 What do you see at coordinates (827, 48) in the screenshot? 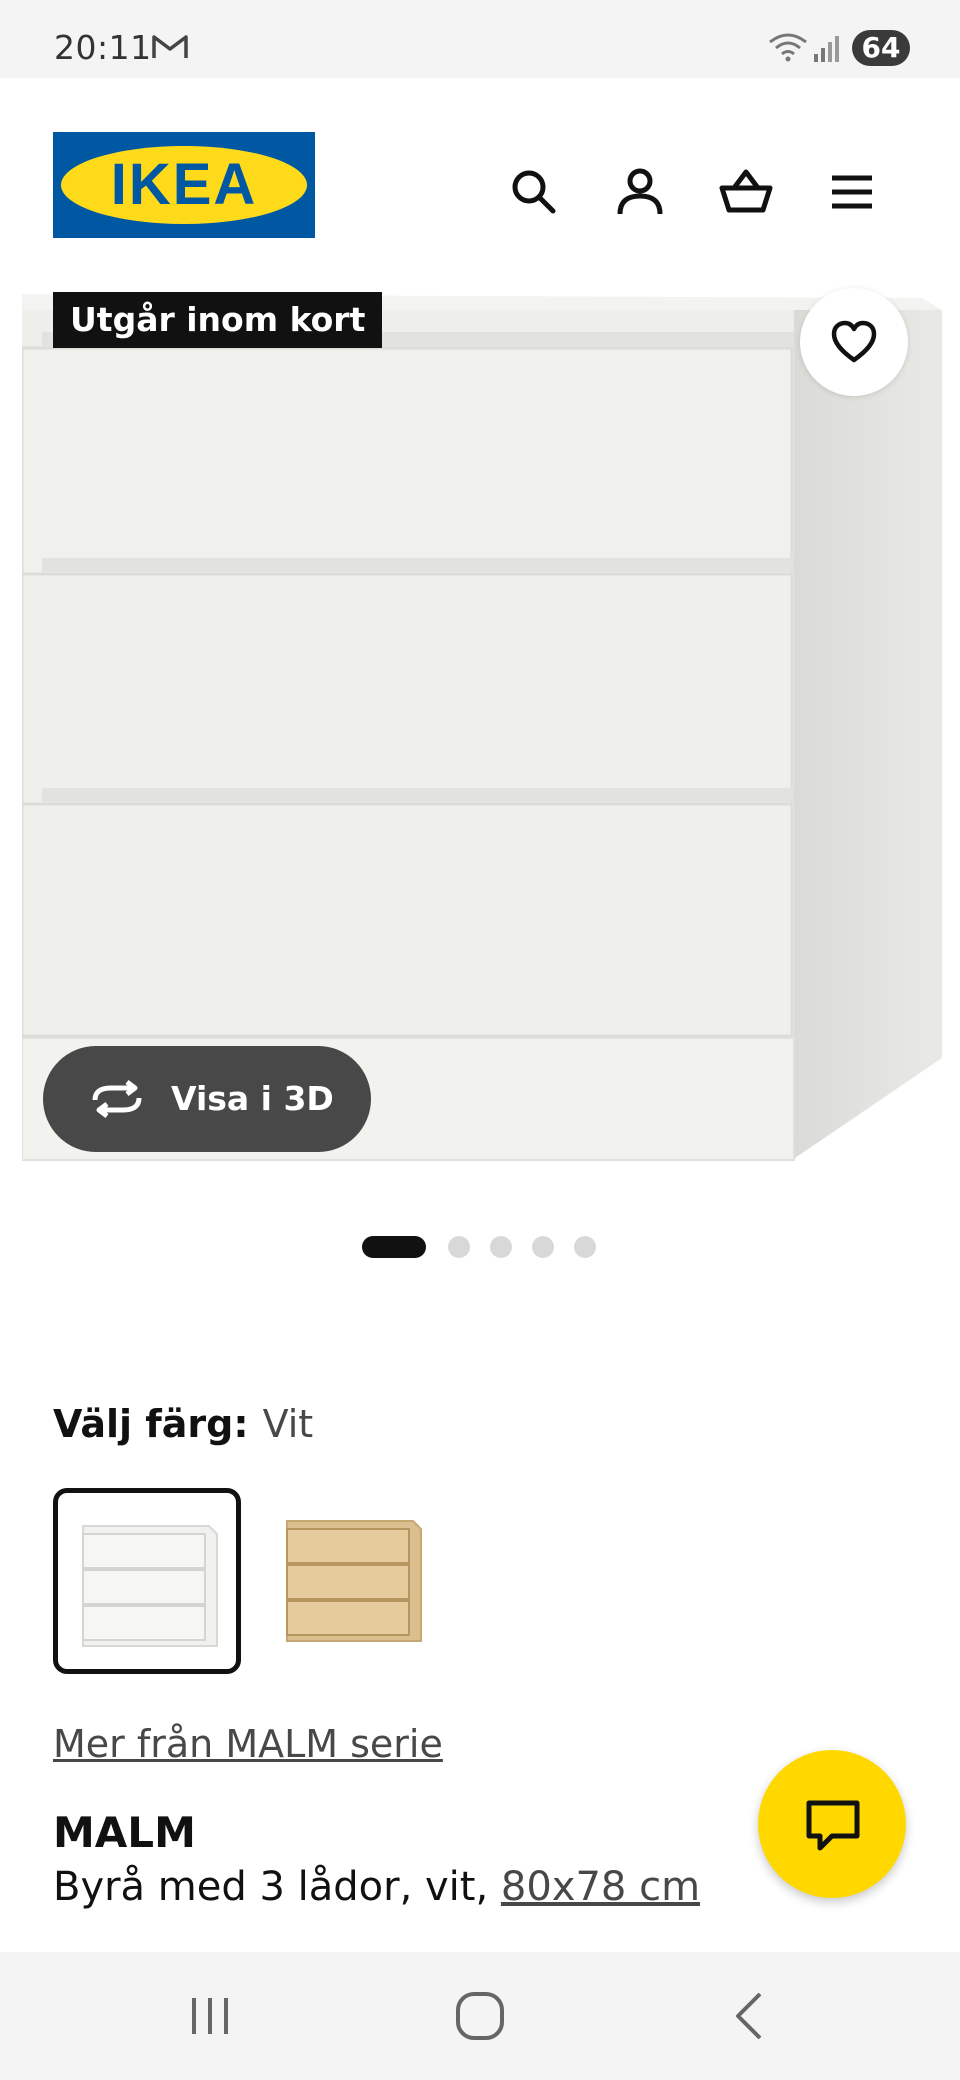
I see `signal-icon` at bounding box center [827, 48].